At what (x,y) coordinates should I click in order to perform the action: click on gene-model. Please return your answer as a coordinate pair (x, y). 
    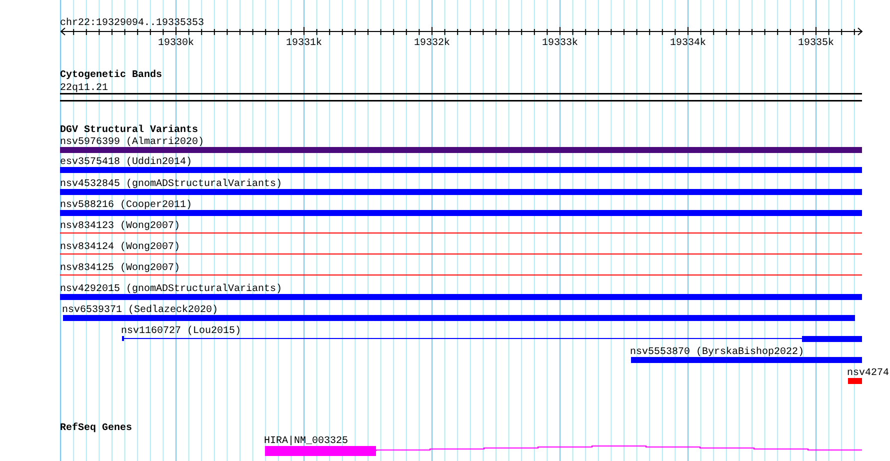
    Looking at the image, I should click on (563, 451).